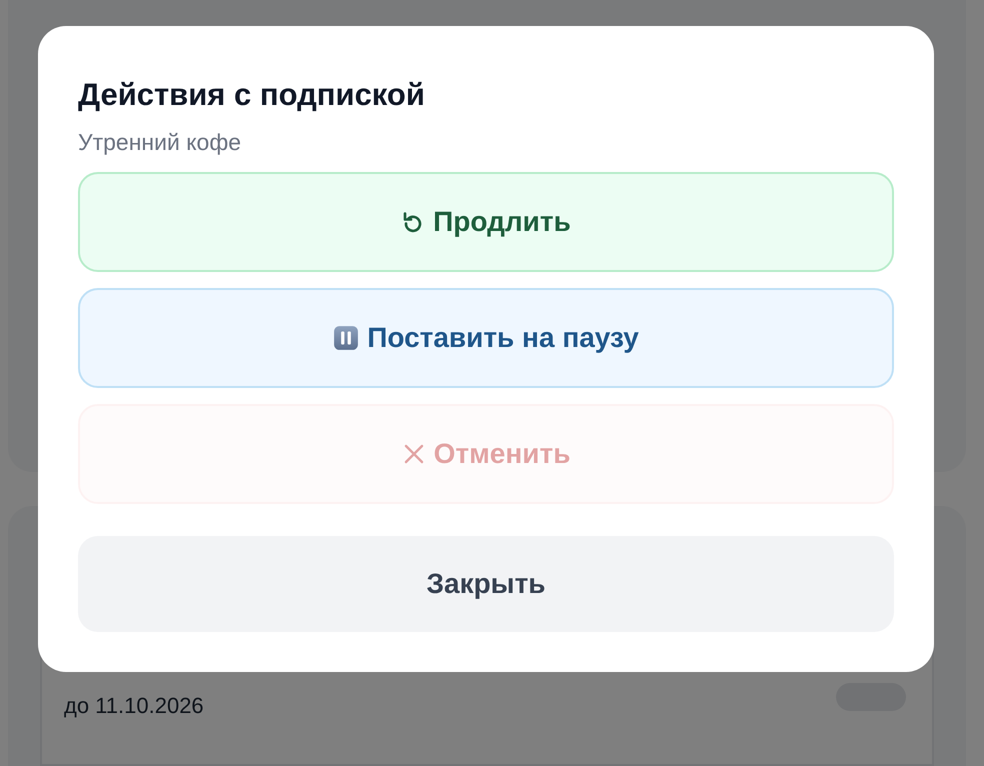 The image size is (984, 766). Describe the element at coordinates (160, 142) in the screenshot. I see `dialog-subtitle: Утренний кофе` at that location.